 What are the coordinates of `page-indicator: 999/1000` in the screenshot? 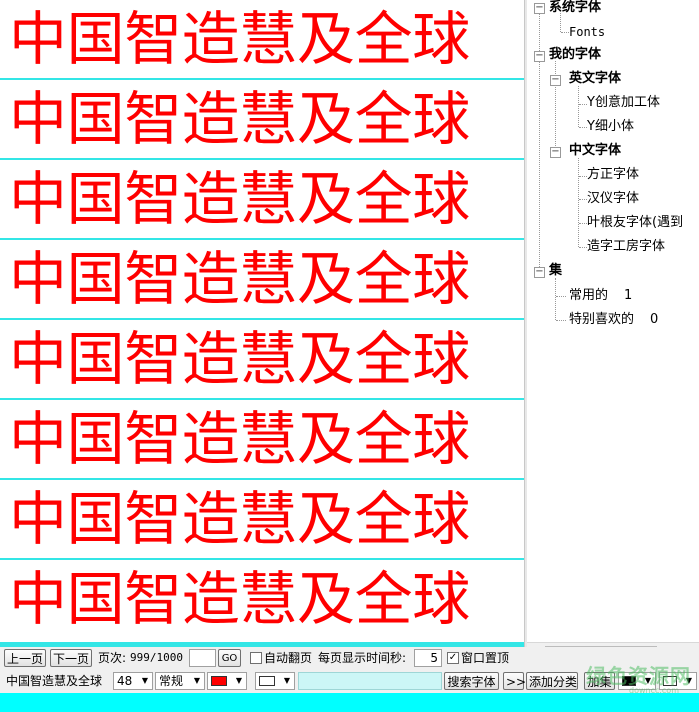 It's located at (156, 657).